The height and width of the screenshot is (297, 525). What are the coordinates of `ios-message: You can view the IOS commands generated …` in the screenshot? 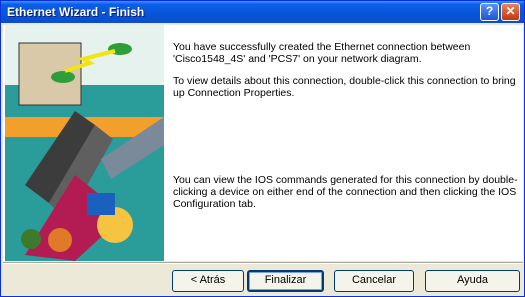 It's located at (345, 192).